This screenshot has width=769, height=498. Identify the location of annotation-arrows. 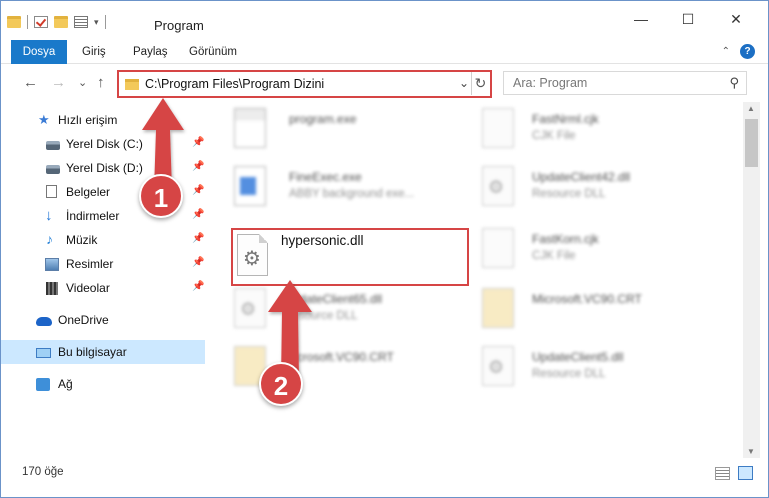
(227, 239).